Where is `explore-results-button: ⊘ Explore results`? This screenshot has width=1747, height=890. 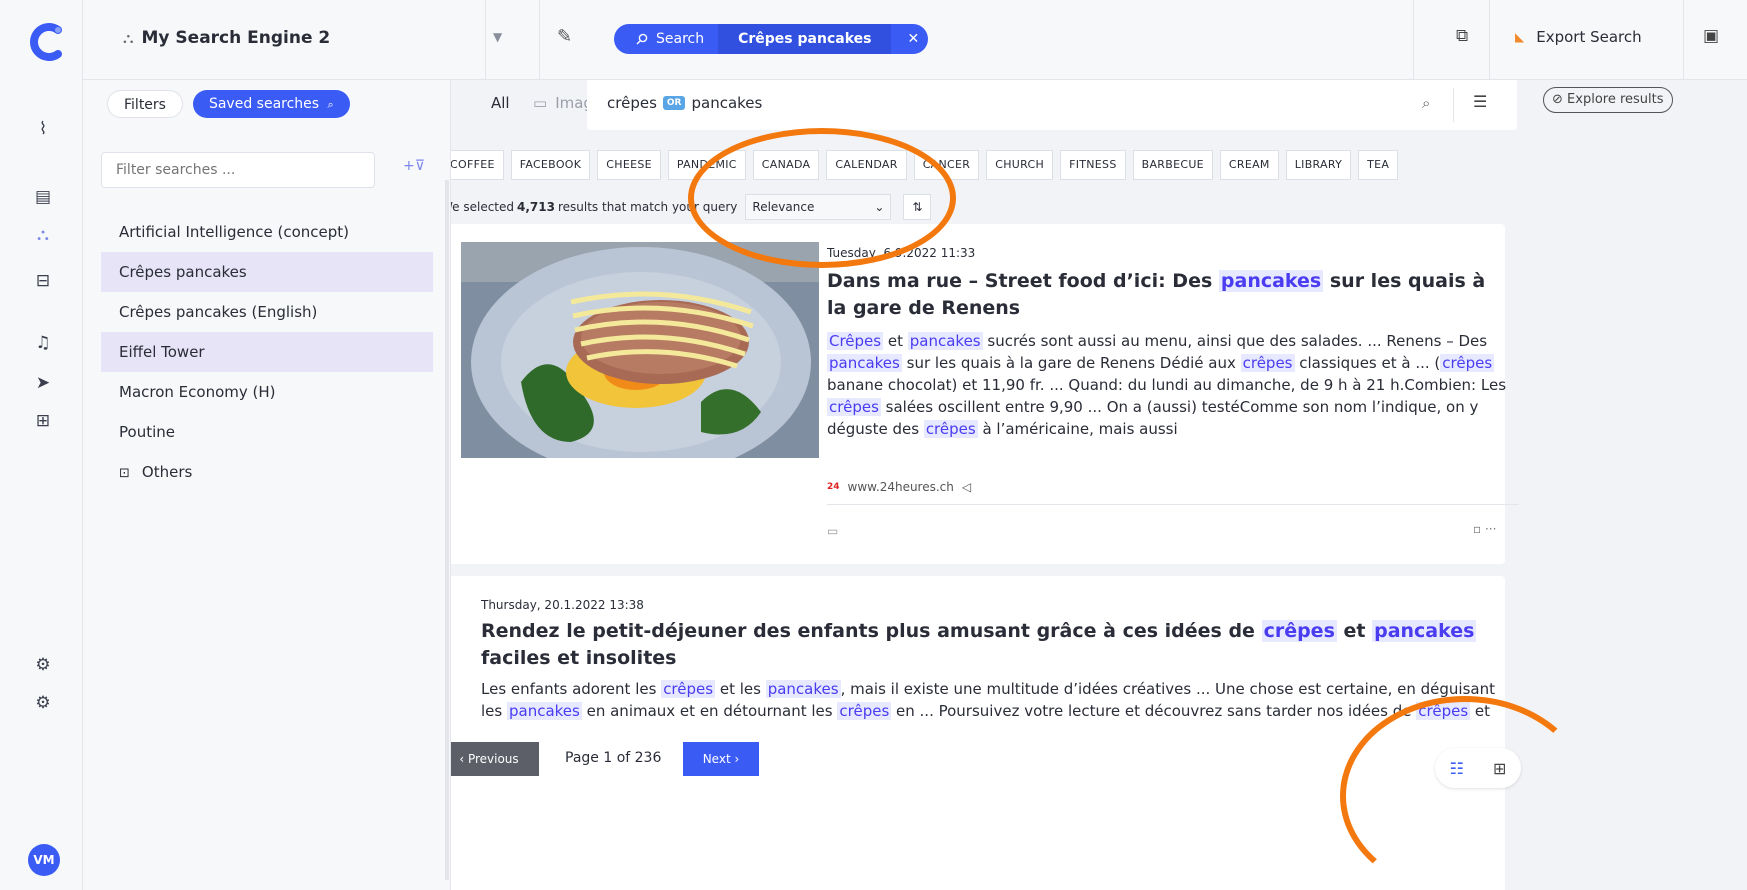
explore-results-button: ⊘ Explore results is located at coordinates (1608, 100).